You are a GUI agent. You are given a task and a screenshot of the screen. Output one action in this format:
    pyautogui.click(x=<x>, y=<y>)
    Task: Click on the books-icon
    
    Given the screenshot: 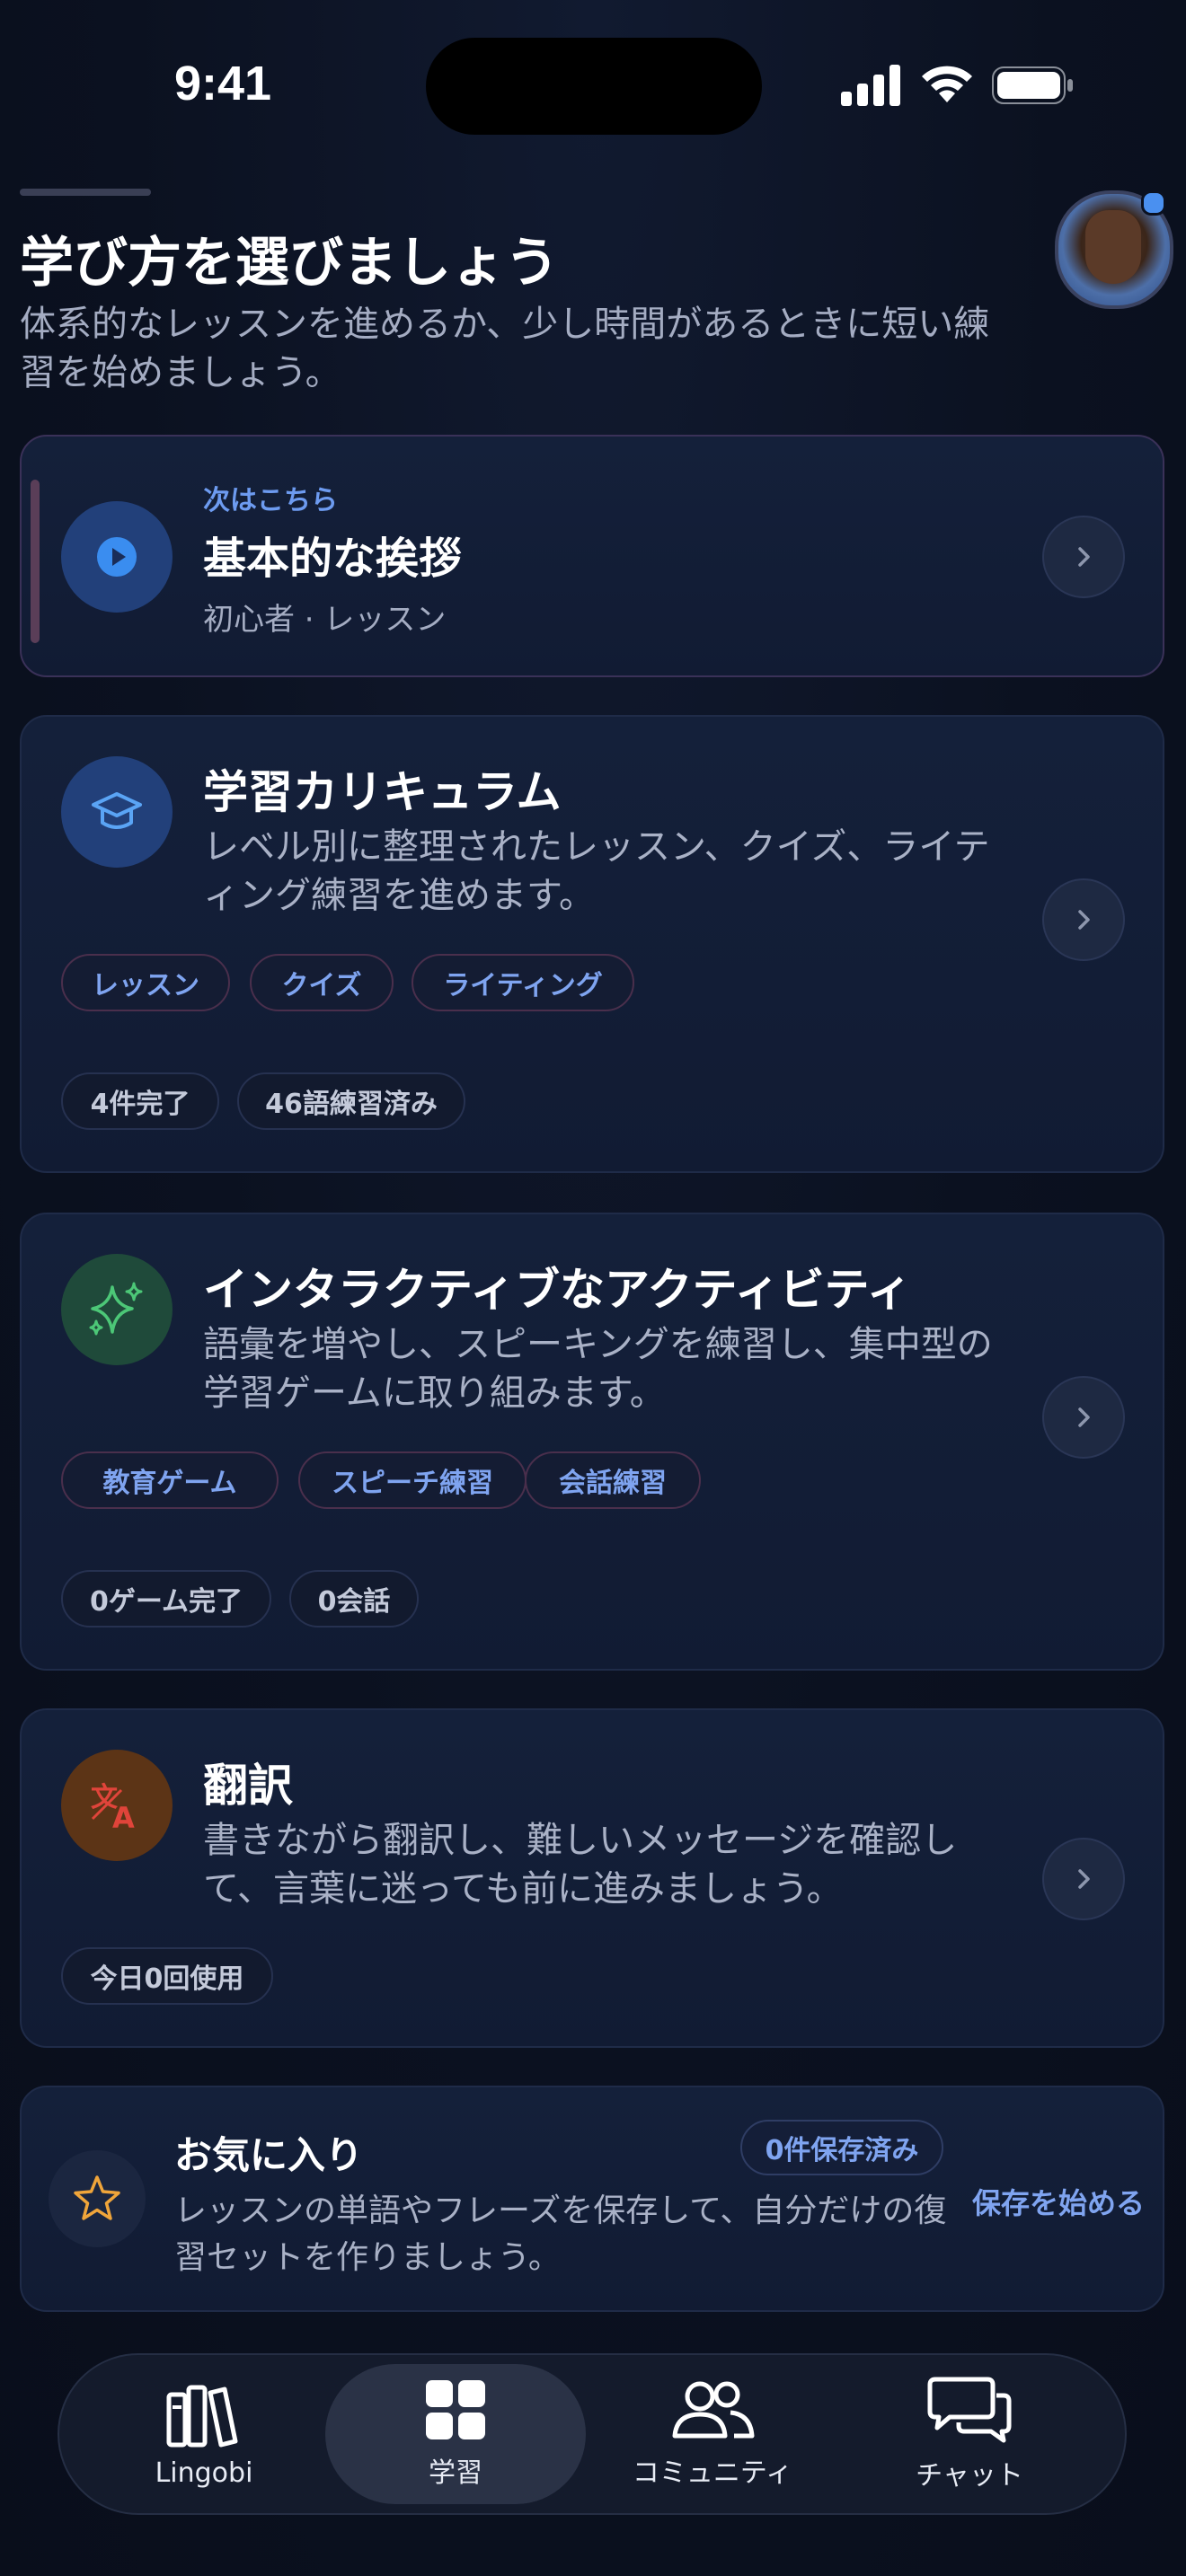 What is the action you would take?
    pyautogui.click(x=202, y=2416)
    